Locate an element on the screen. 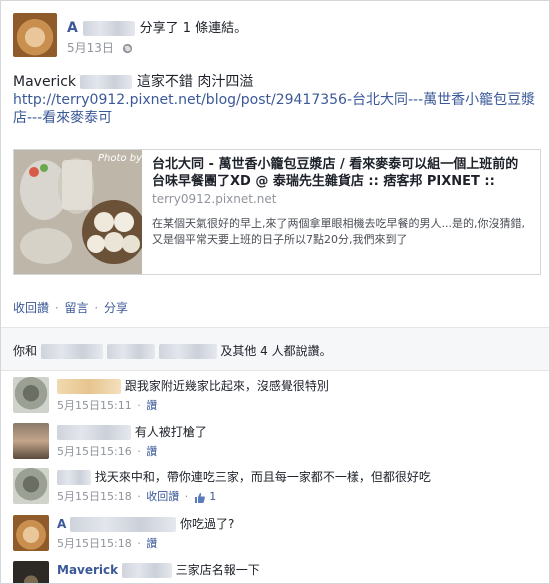 The height and width of the screenshot is (584, 550). globe-icon is located at coordinates (127, 48).